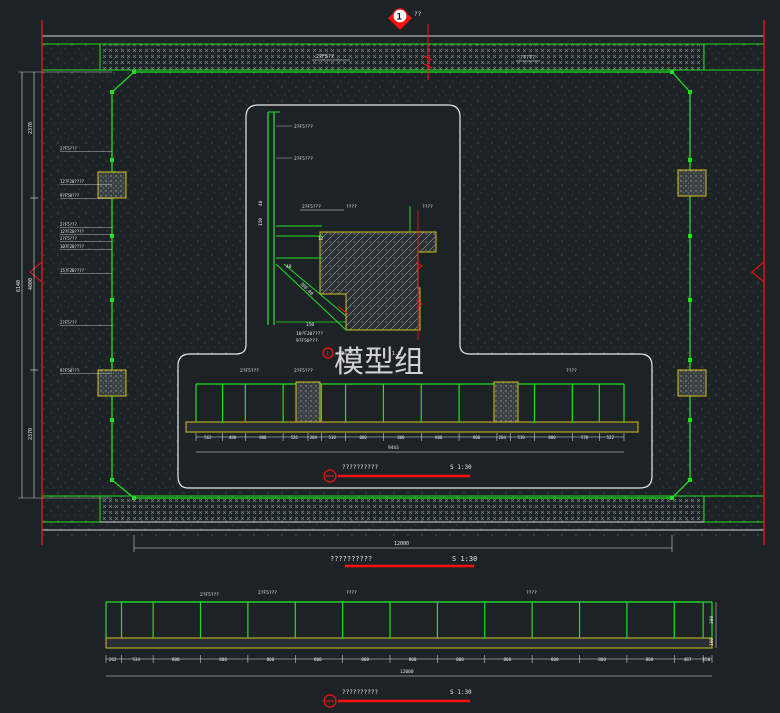 The height and width of the screenshot is (713, 780). What do you see at coordinates (310, 325) in the screenshot?
I see `detail-dim-s-1: 150` at bounding box center [310, 325].